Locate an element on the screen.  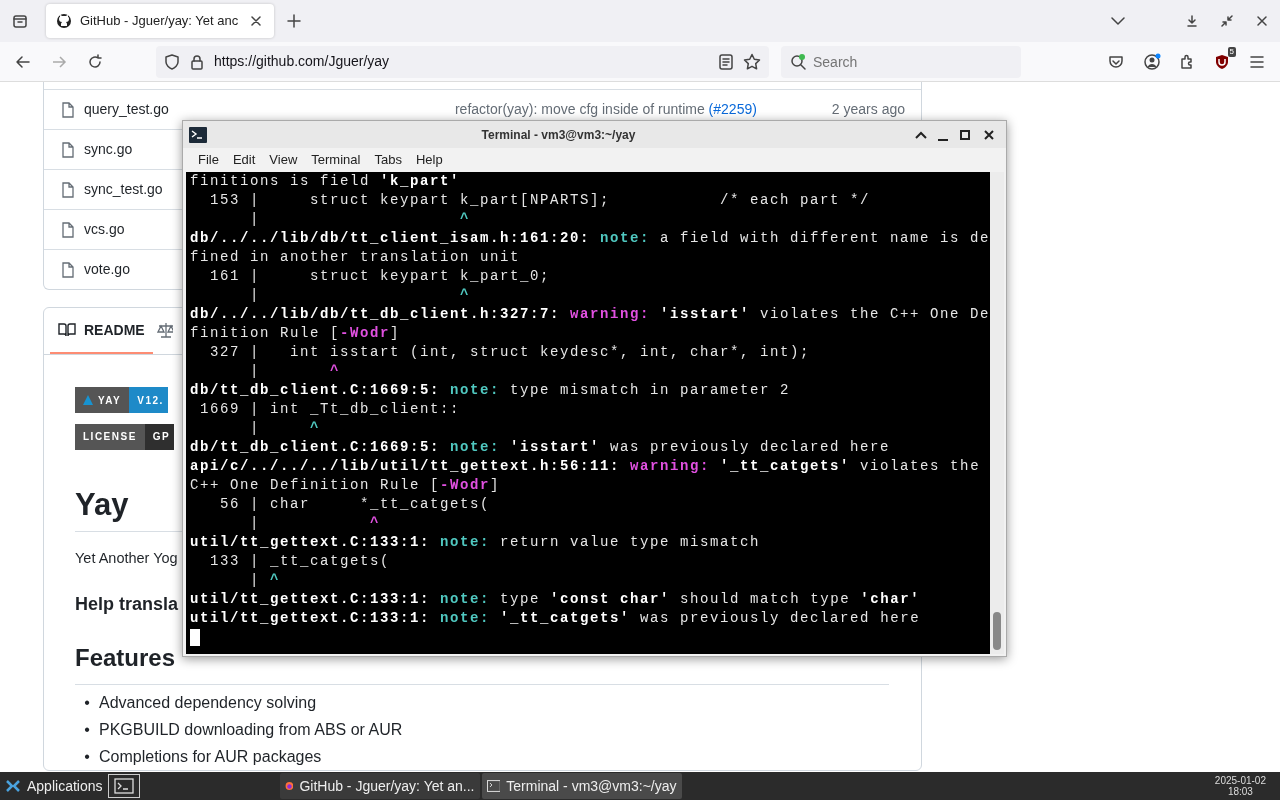
lock-icon is located at coordinates (197, 61).